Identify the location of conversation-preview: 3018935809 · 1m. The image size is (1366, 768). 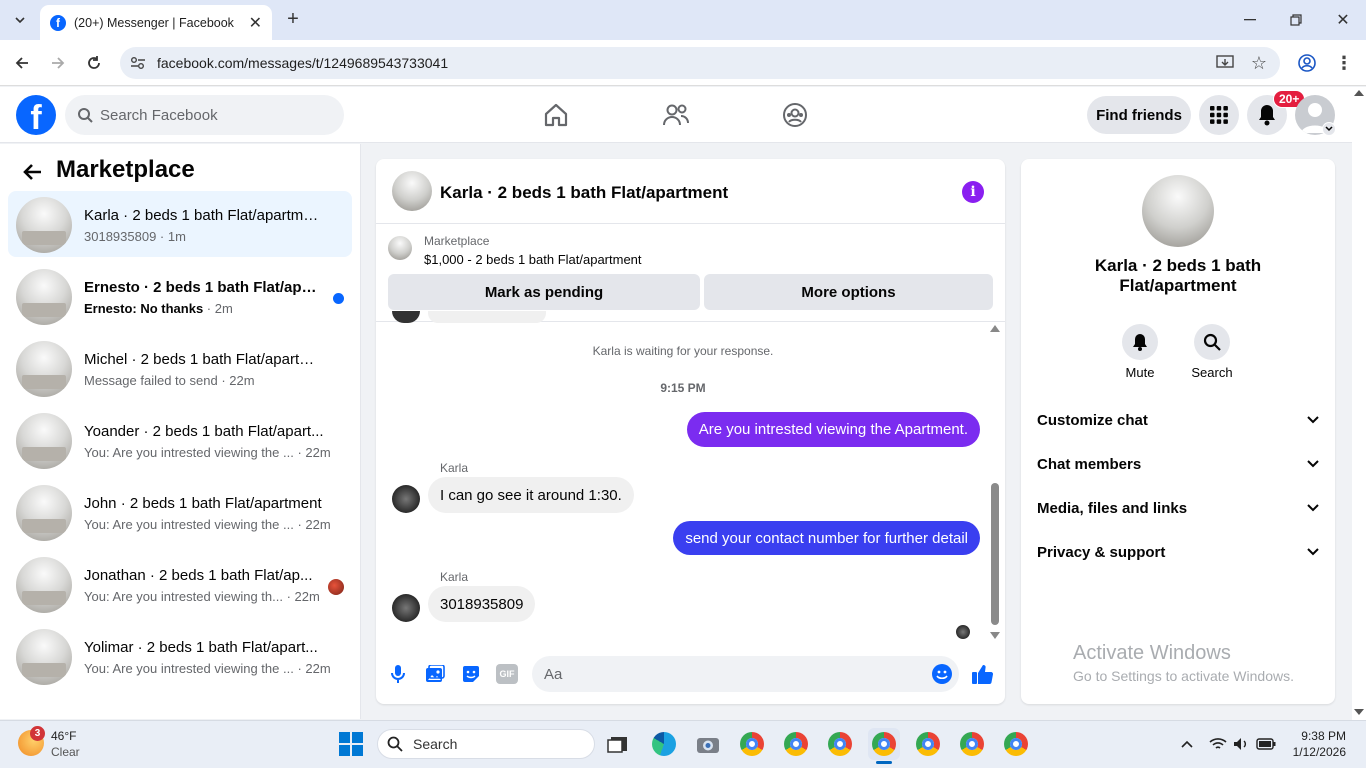
(135, 236).